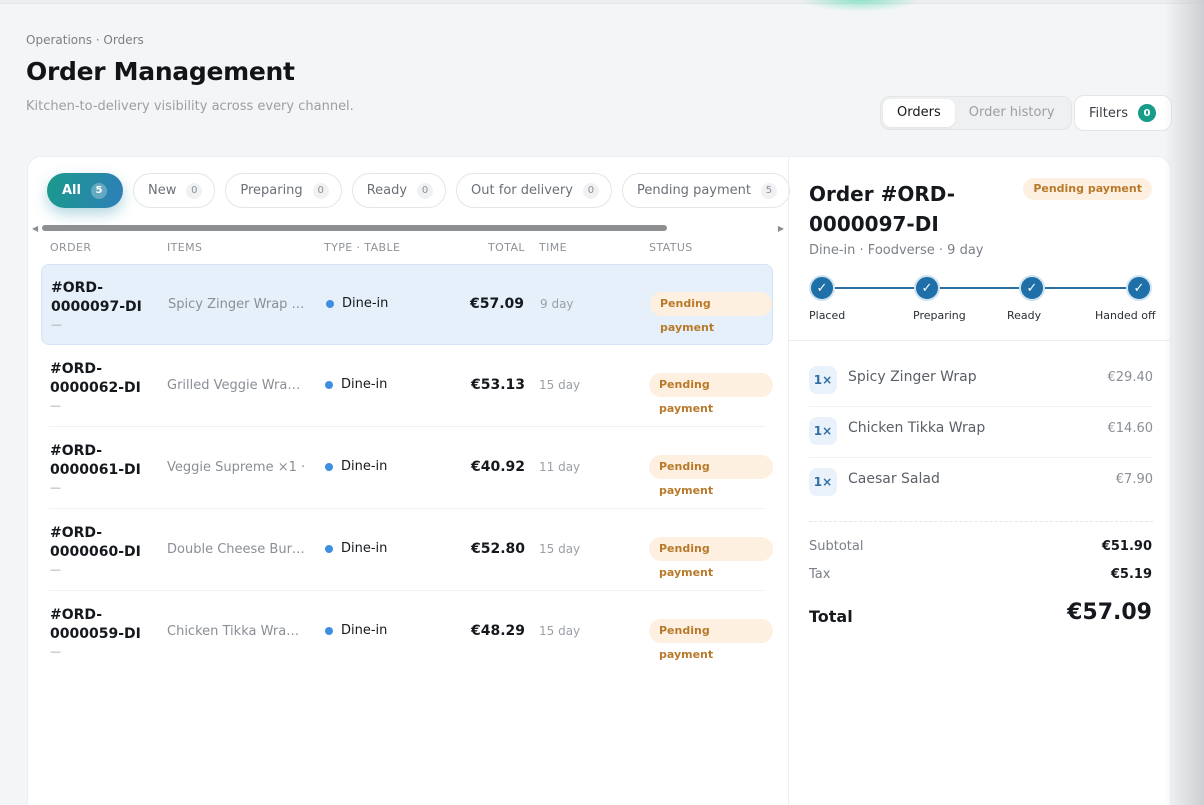 This screenshot has height=805, width=1204. What do you see at coordinates (705, 190) in the screenshot?
I see `filter-tab-pending-payment: Pending payment 5` at bounding box center [705, 190].